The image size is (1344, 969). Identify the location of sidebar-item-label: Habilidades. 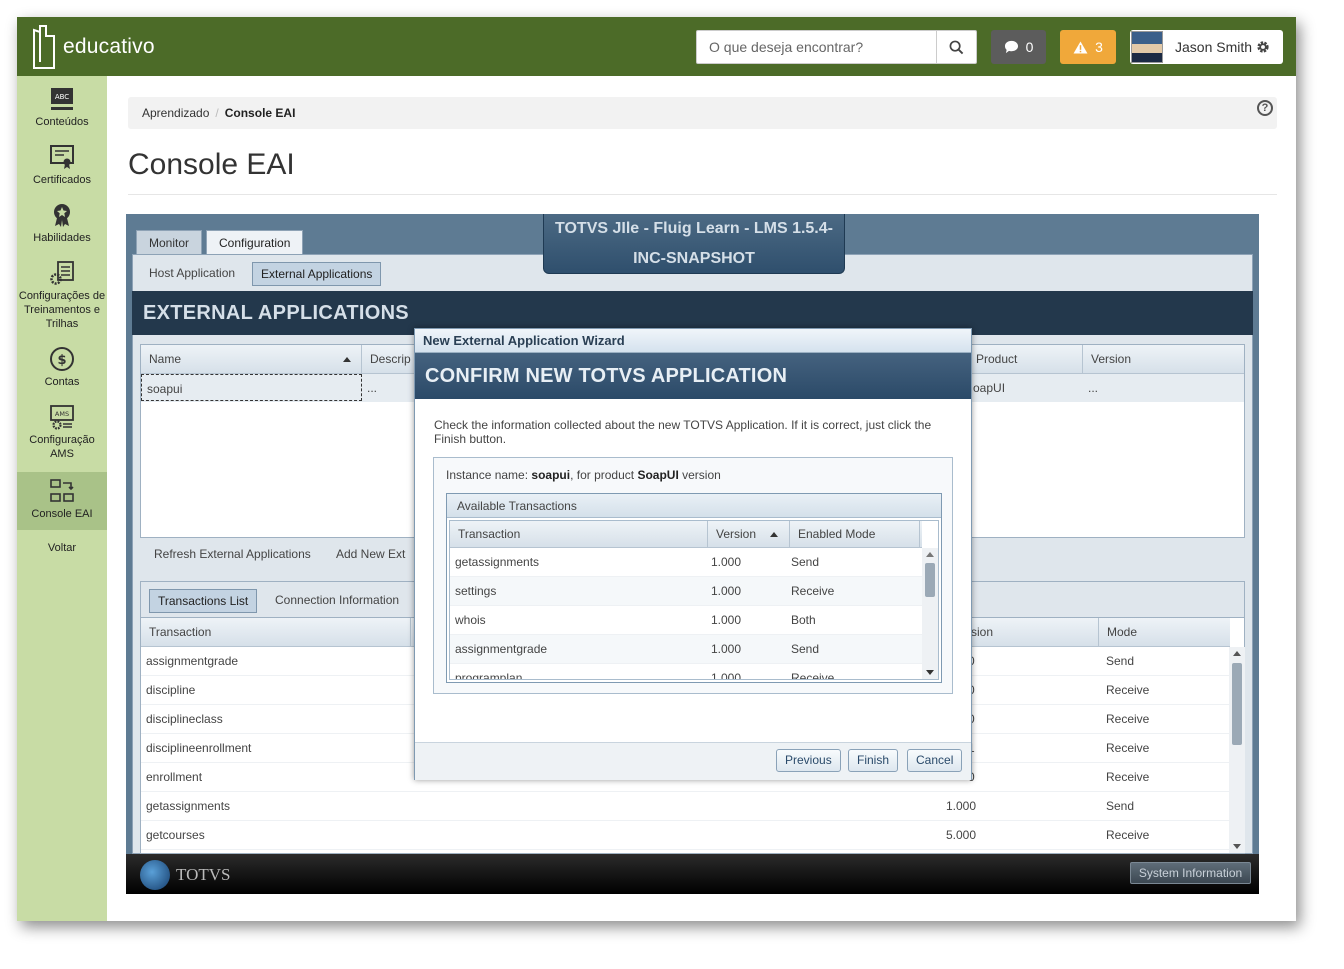
(62, 238).